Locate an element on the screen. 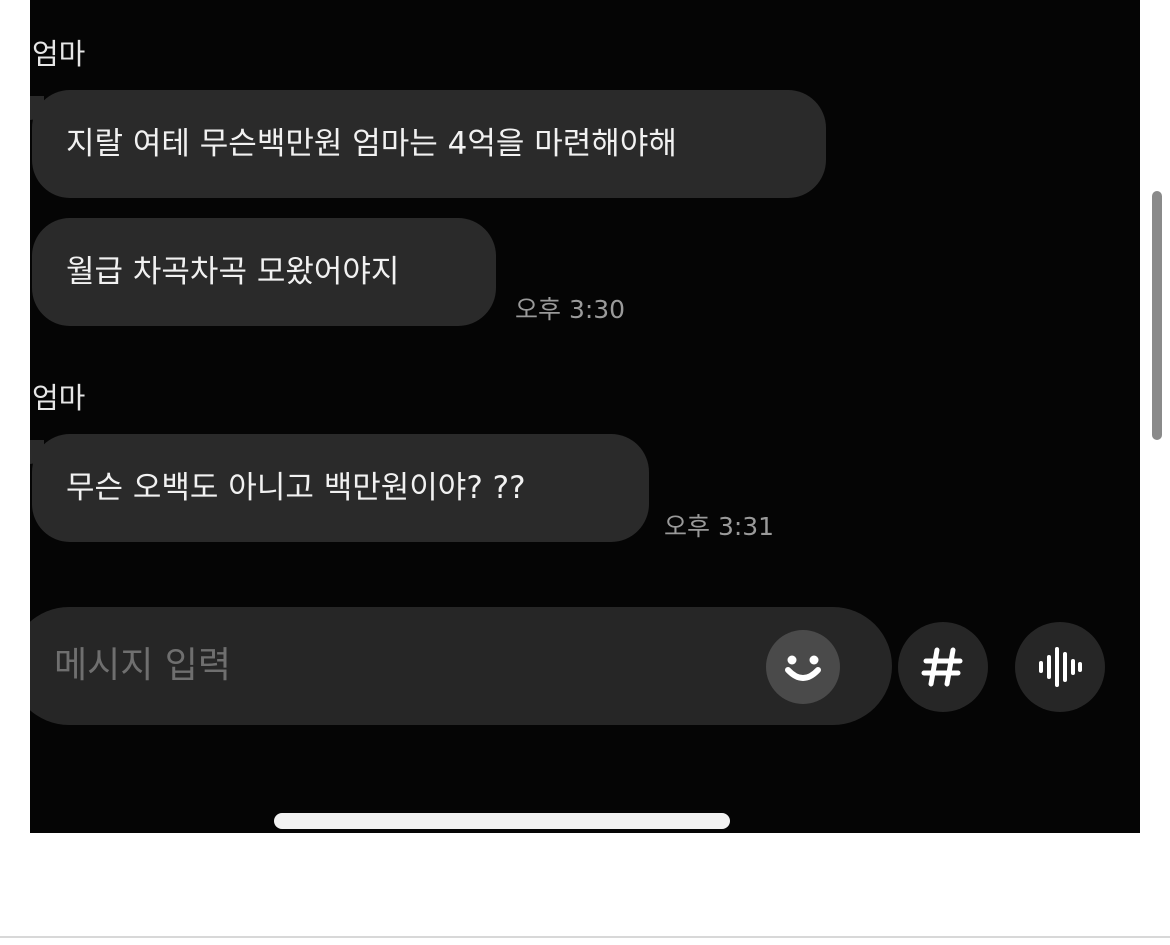 This screenshot has width=1170, height=945. message-bubble: 월급 차곡차곡 모왔어야지 is located at coordinates (264, 272).